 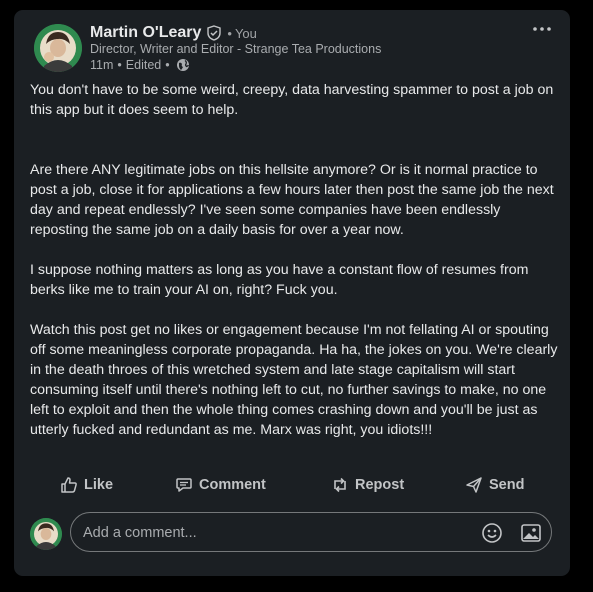 What do you see at coordinates (531, 533) in the screenshot?
I see `image-icon` at bounding box center [531, 533].